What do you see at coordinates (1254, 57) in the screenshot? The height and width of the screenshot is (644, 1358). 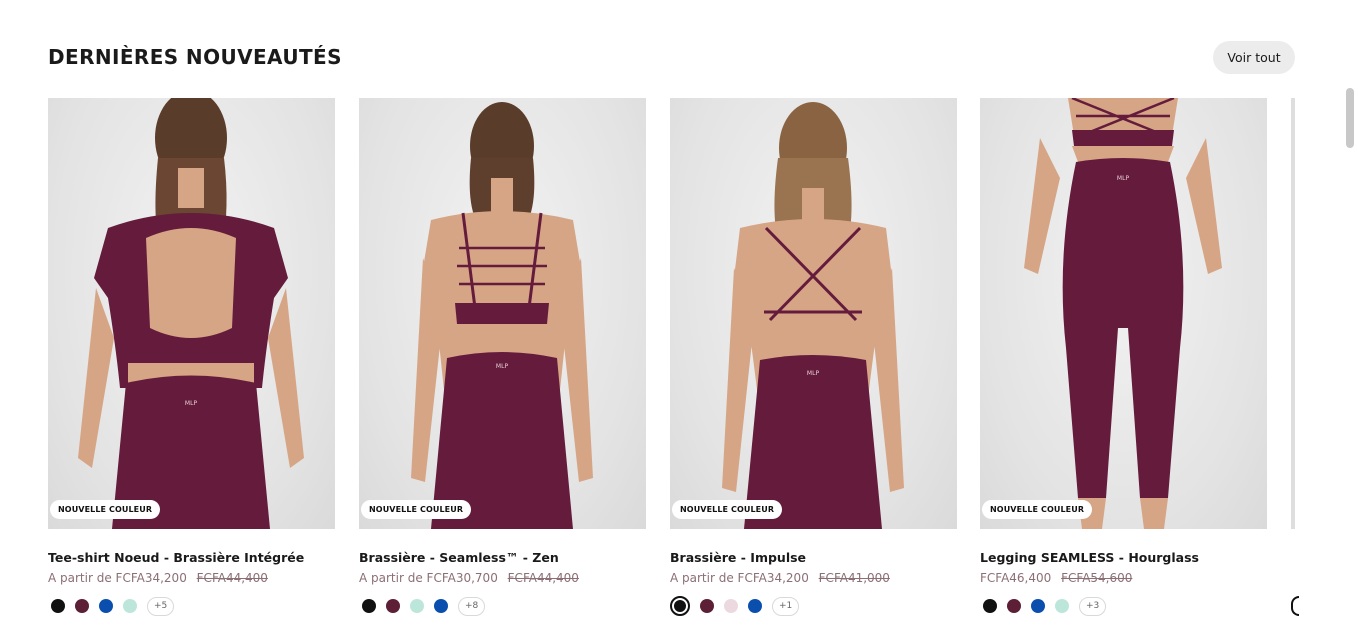 I see `see-all-button: Voir tout` at bounding box center [1254, 57].